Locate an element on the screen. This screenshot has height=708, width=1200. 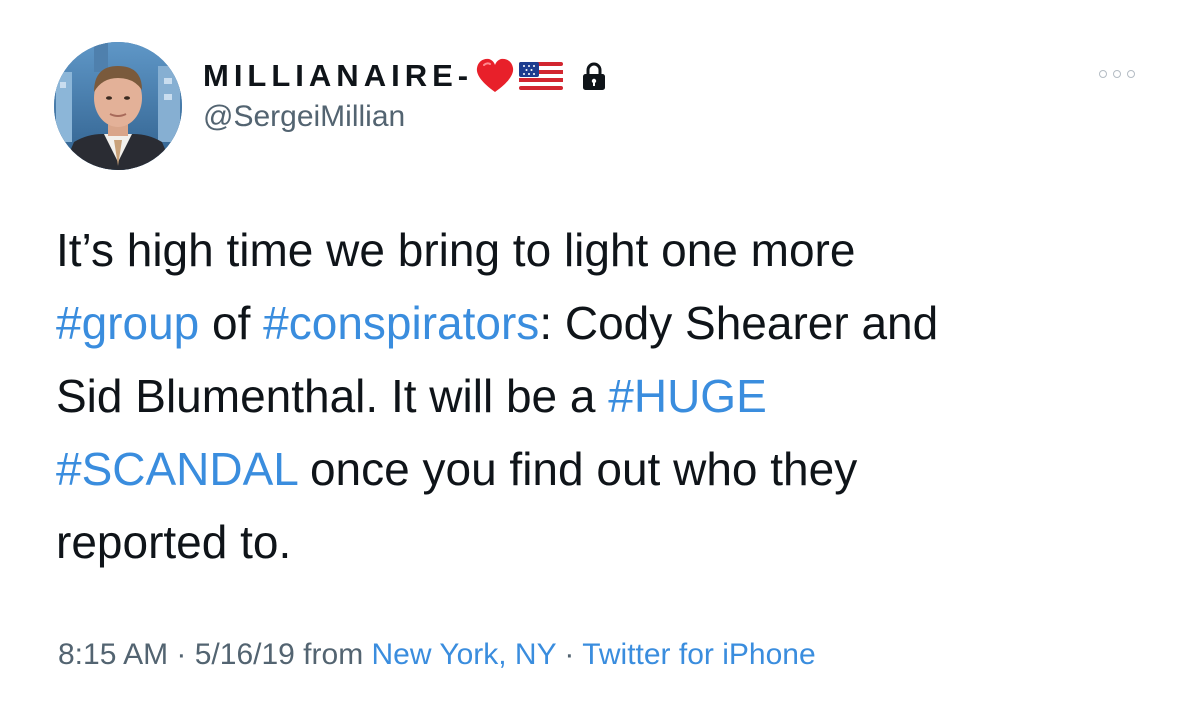
tweet-date: 5/16/19 is located at coordinates (245, 654).